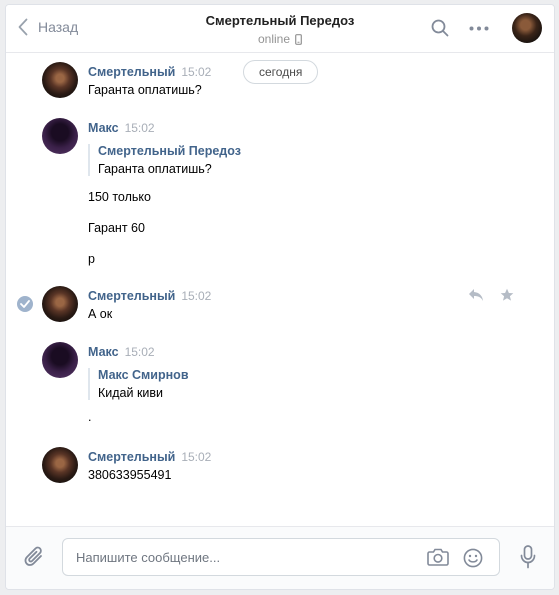 Image resolution: width=559 pixels, height=595 pixels. I want to click on message-actions, so click(491, 295).